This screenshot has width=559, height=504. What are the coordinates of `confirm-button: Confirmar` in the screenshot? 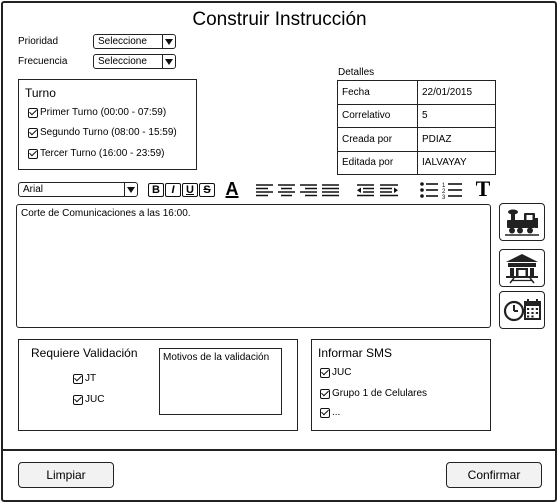 It's located at (494, 475).